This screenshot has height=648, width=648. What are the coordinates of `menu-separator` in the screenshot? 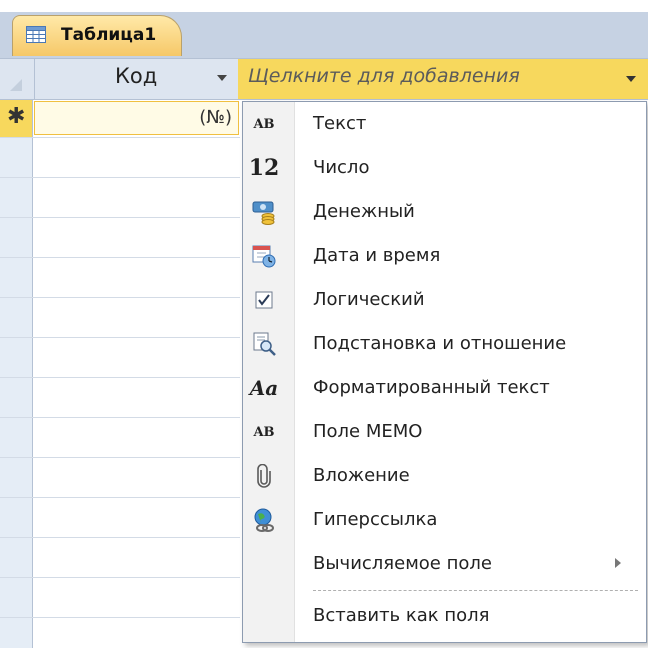 It's located at (475, 590).